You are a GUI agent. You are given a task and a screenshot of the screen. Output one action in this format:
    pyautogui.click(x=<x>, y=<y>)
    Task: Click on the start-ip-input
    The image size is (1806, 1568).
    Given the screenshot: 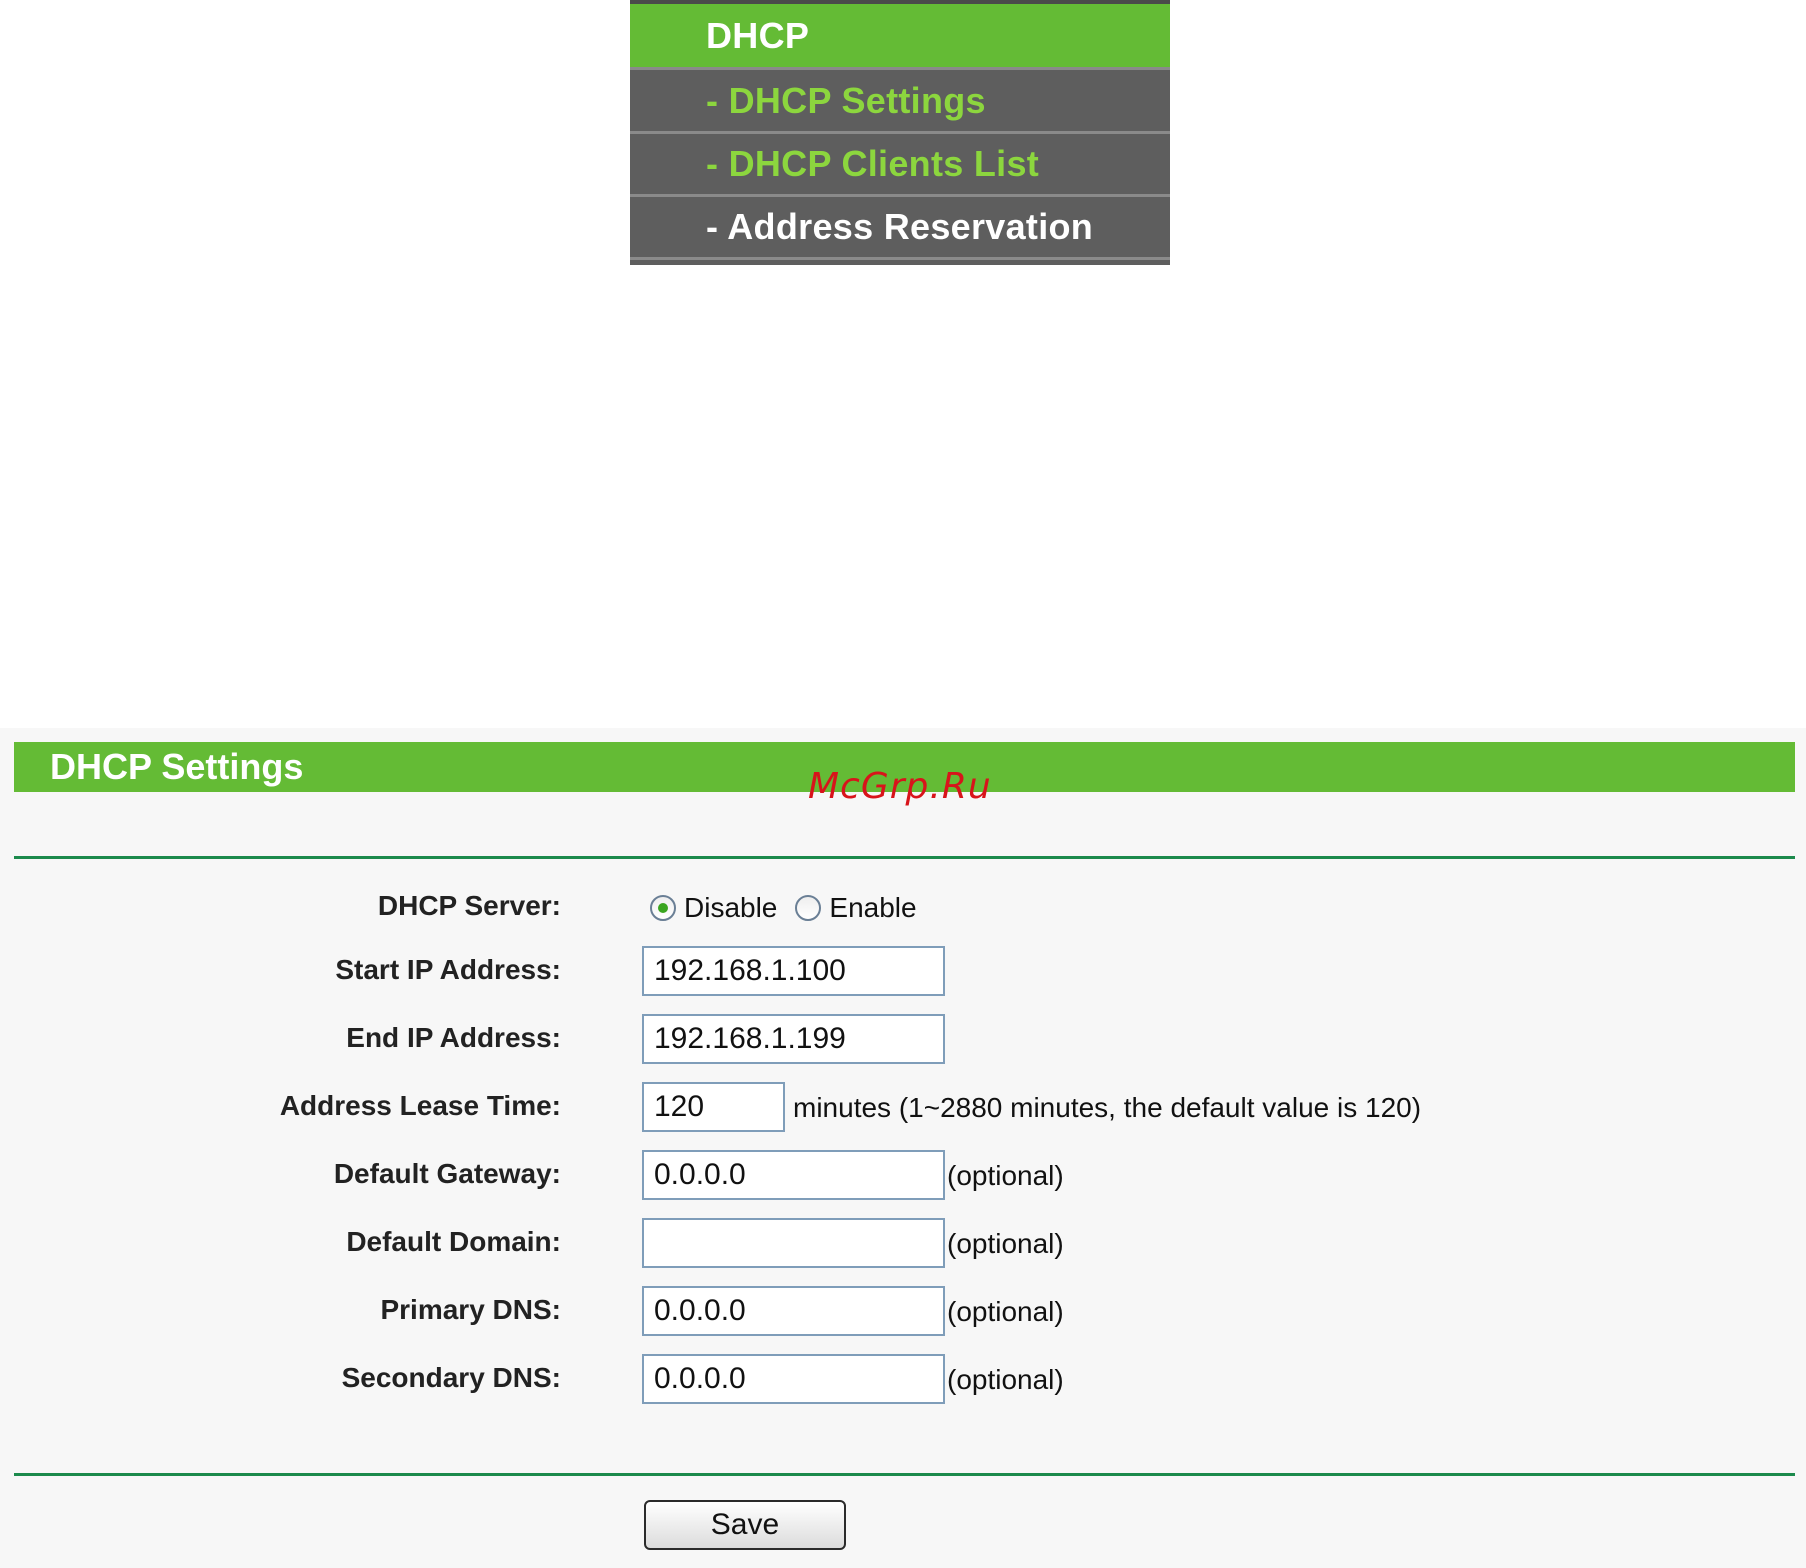 What is the action you would take?
    pyautogui.click(x=793, y=971)
    